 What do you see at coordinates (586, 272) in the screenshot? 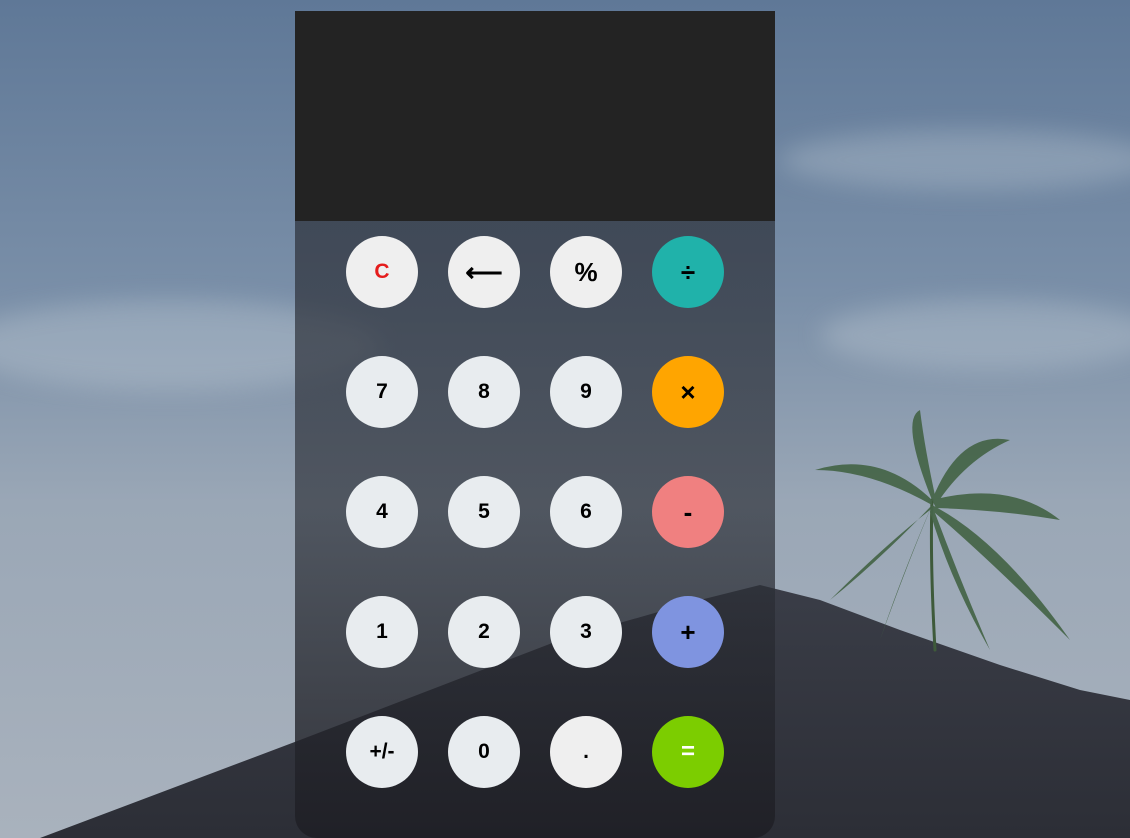
I see `percent-button: %` at bounding box center [586, 272].